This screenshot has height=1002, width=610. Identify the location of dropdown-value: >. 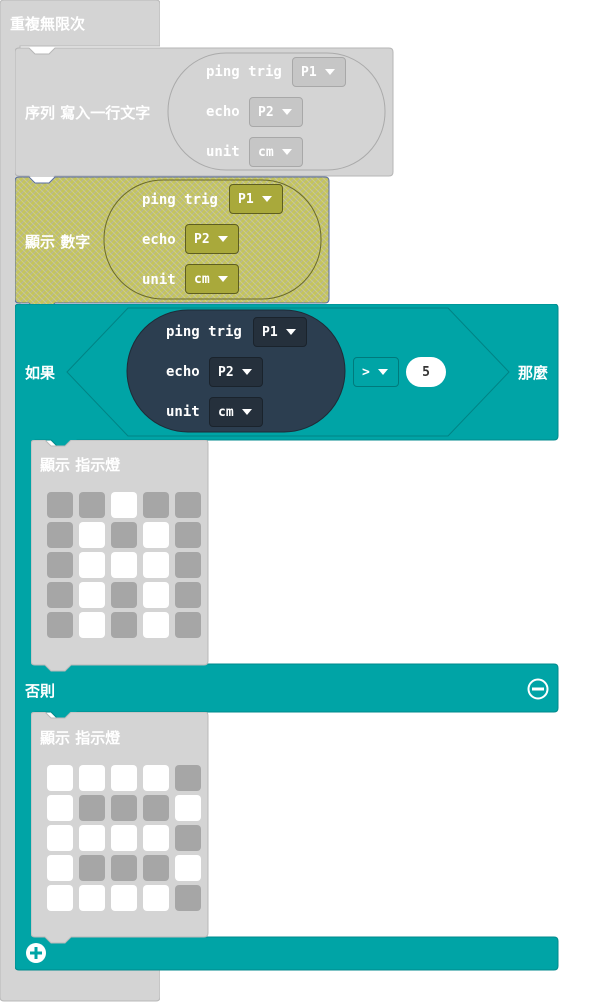
(366, 372).